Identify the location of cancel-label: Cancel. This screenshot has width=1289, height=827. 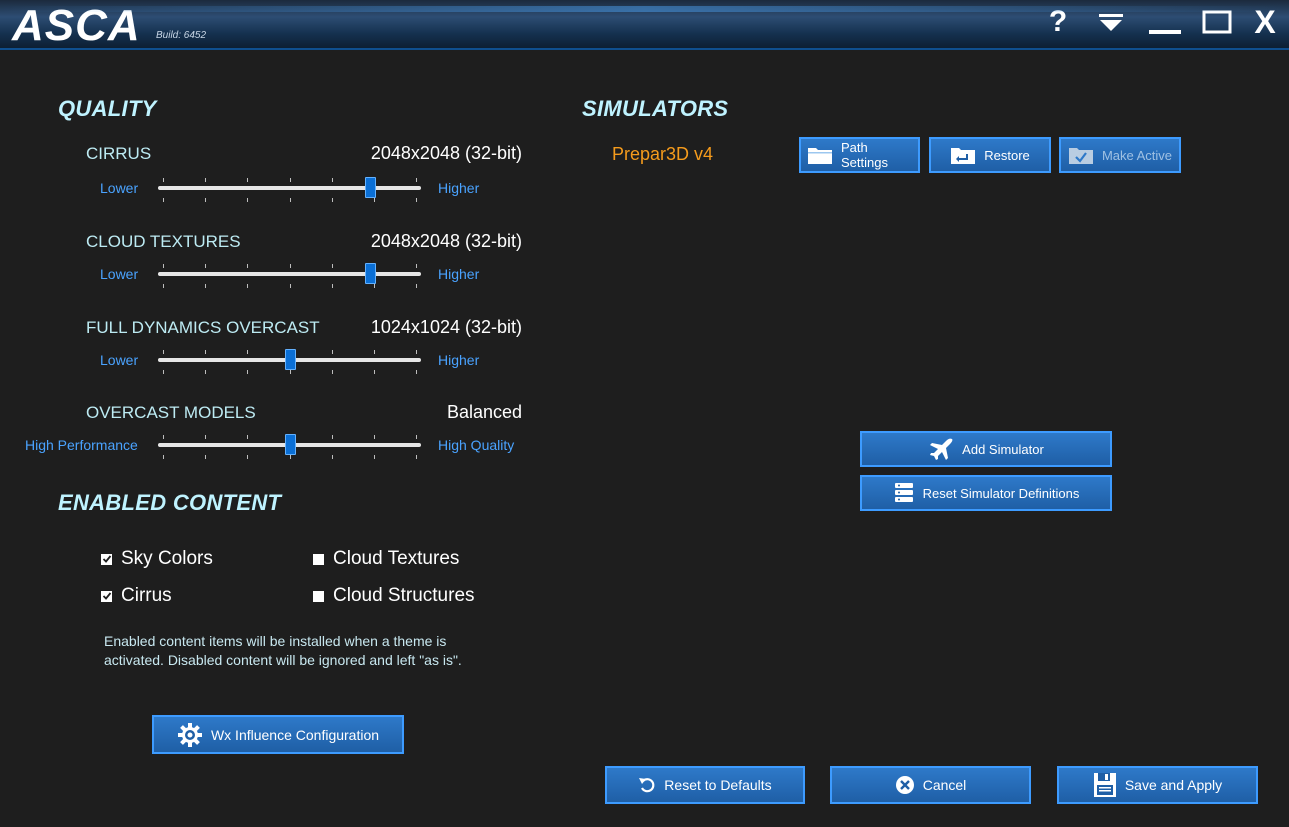
(944, 785).